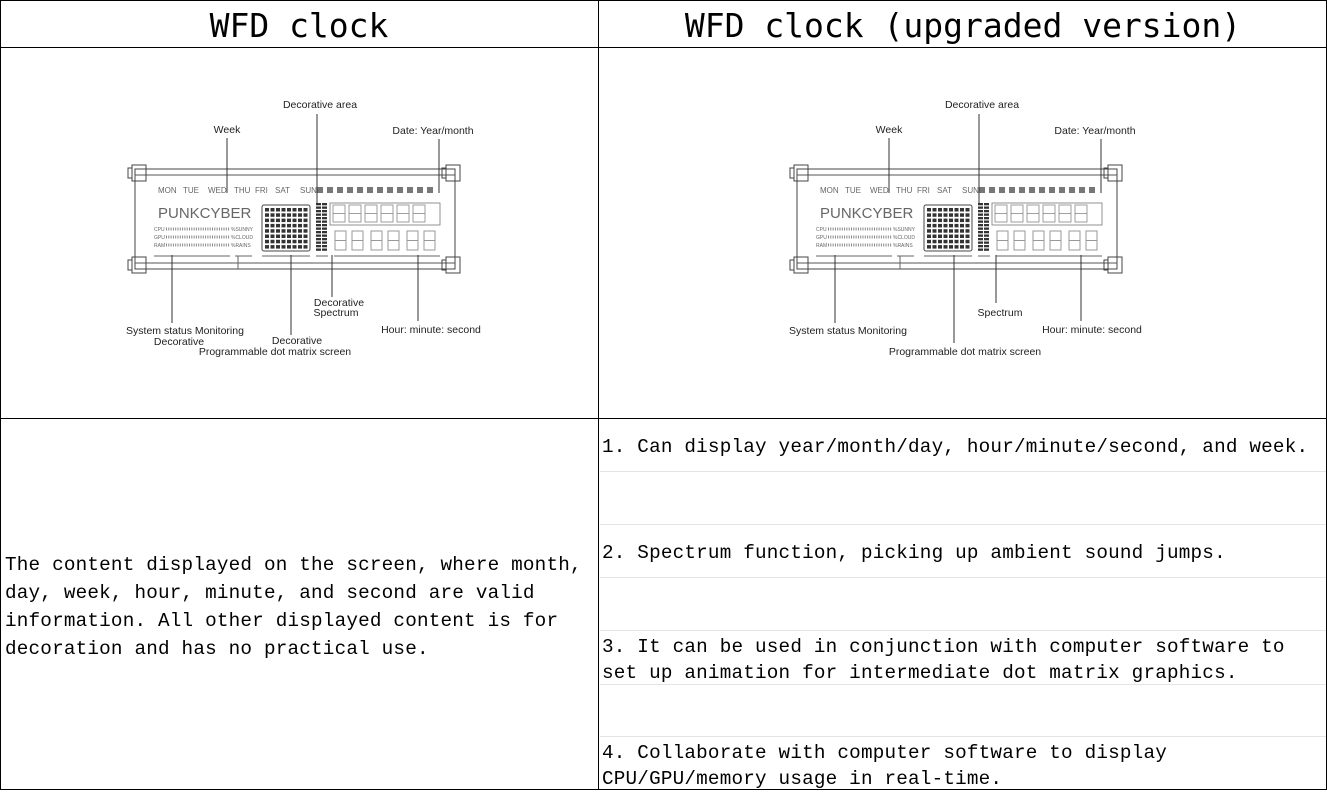 The width and height of the screenshot is (1327, 792). I want to click on lcd-day-sun: SUN, so click(970, 190).